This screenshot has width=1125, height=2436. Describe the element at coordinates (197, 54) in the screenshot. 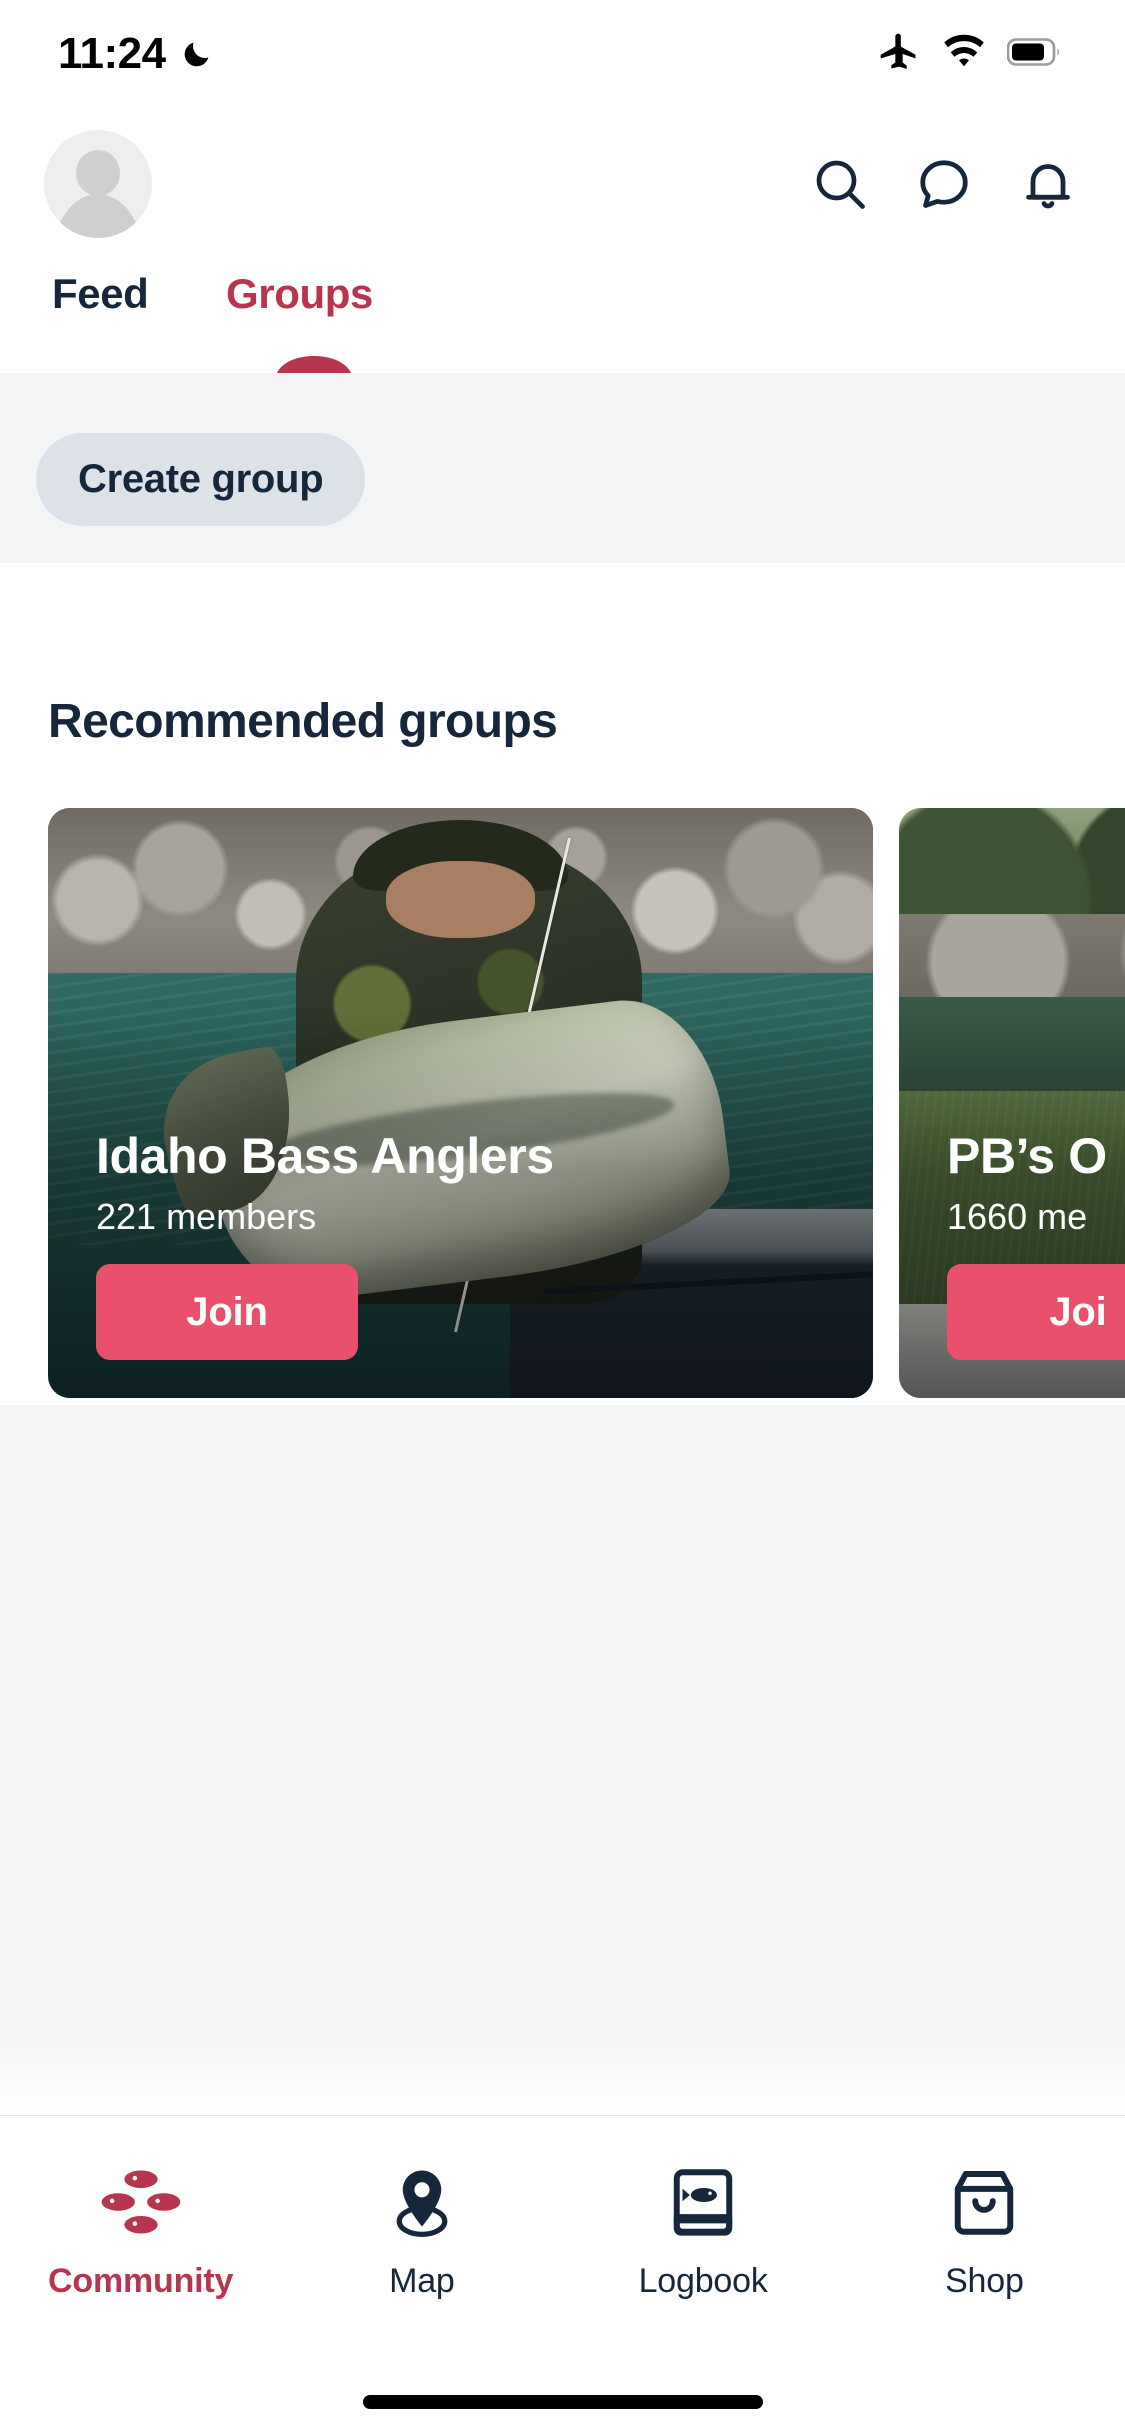

I see `crescent-moon-icon` at that location.